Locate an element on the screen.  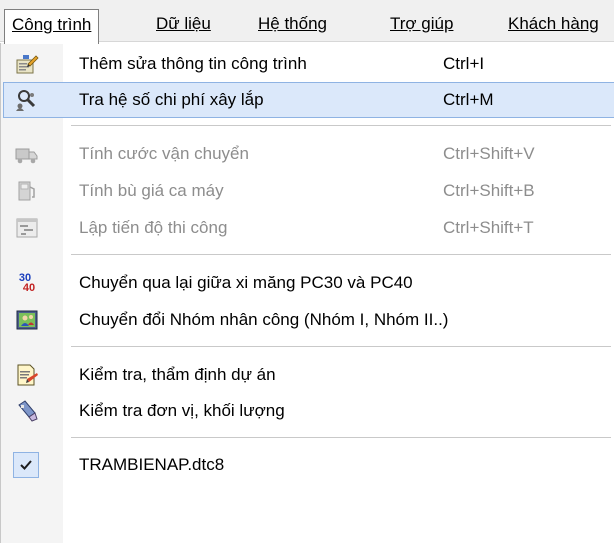
menubar-item-khach-hang: Khách hàng is located at coordinates (553, 26).